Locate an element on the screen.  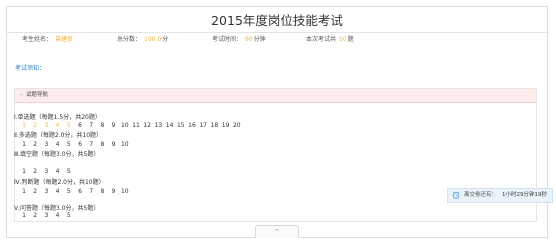
candidate-name-value: 曾建良 is located at coordinates (64, 39).